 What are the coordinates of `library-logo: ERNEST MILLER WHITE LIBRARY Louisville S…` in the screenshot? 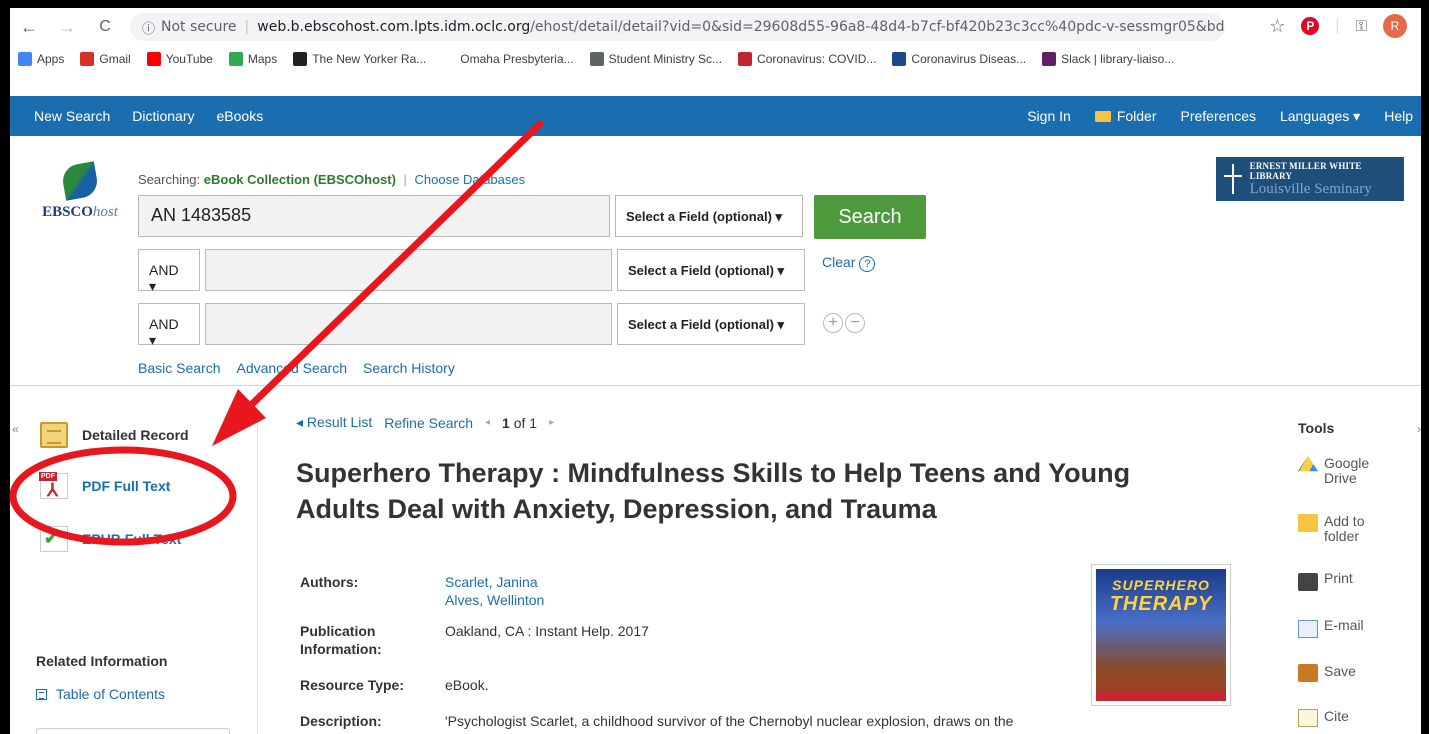 It's located at (1310, 179).